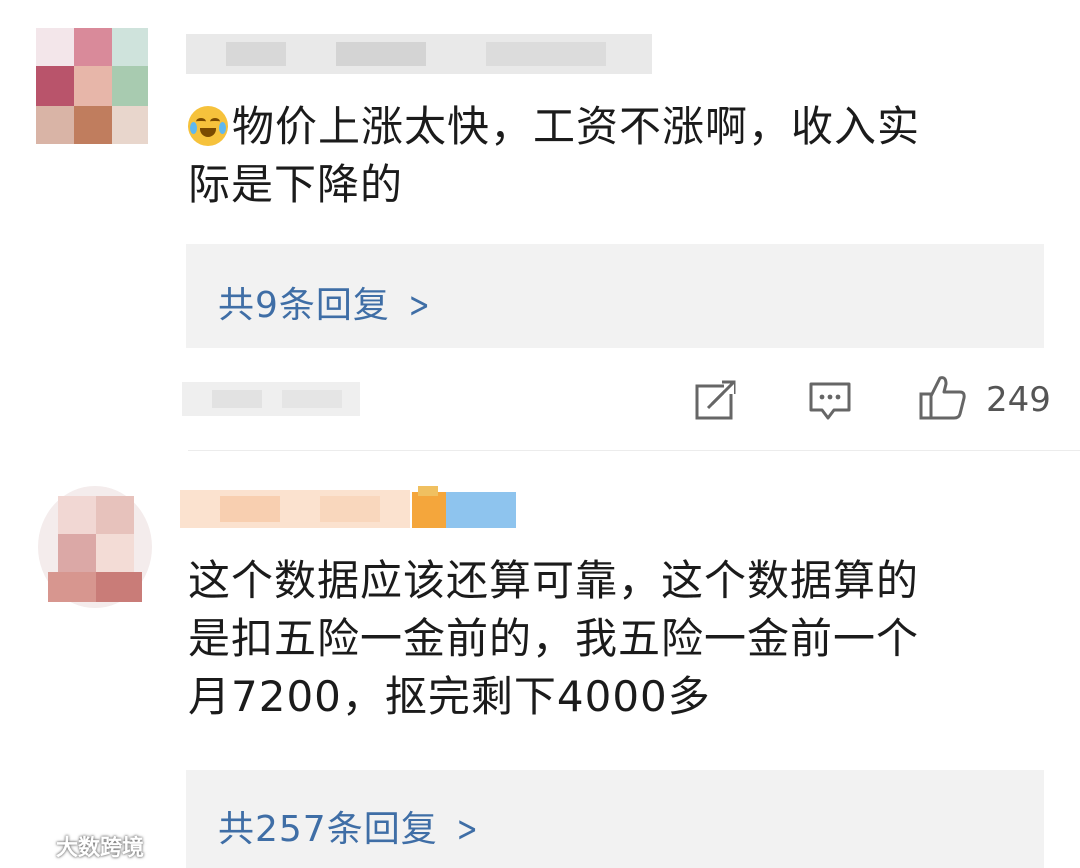 The height and width of the screenshot is (868, 1080). I want to click on comment-text: 物价上涨太快，工资不涨啊，收入实 际是下降的, so click(554, 155).